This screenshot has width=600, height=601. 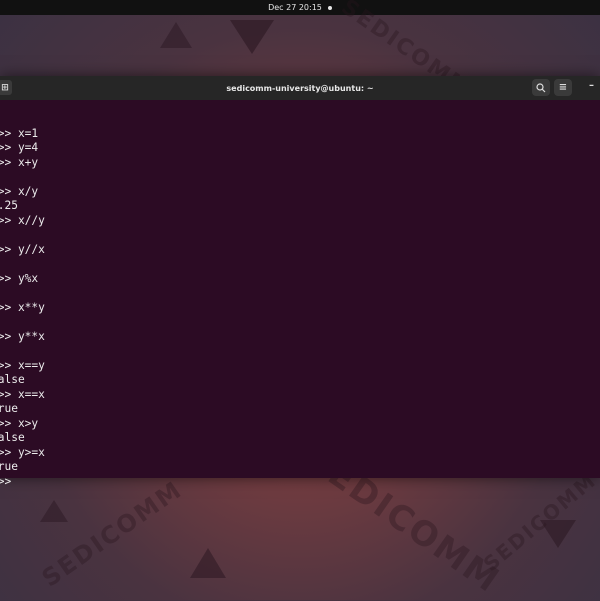 I want to click on hamburger-icon: ≡, so click(x=563, y=87).